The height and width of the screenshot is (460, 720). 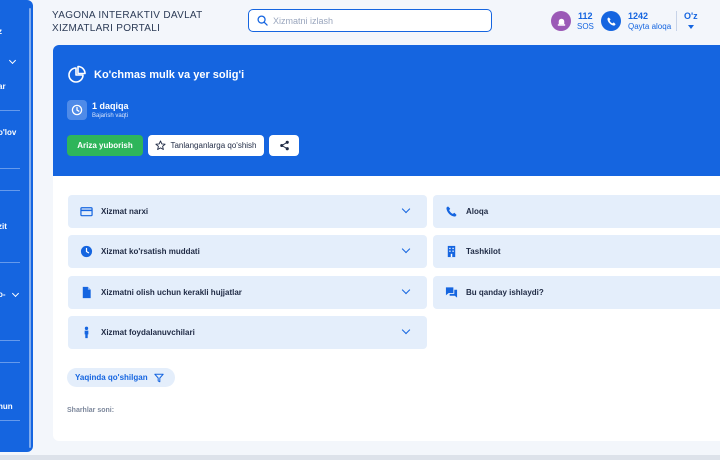 I want to click on sidebar-item-3: o'lov, so click(x=15, y=132).